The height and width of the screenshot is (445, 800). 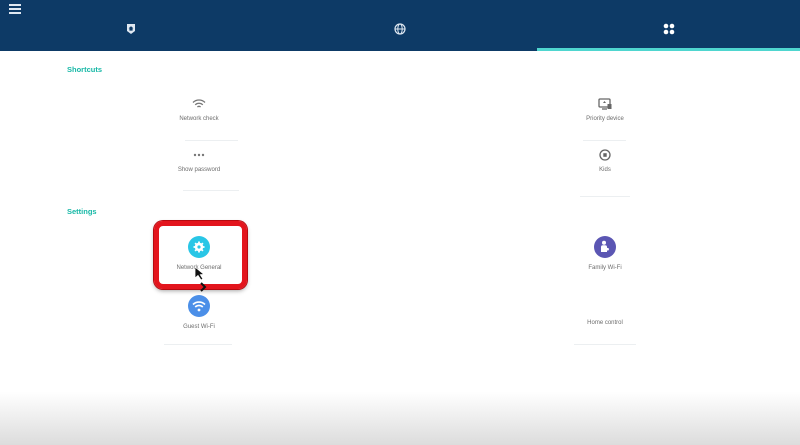 I want to click on tile-label: Guest Wi-Fi, so click(x=199, y=327).